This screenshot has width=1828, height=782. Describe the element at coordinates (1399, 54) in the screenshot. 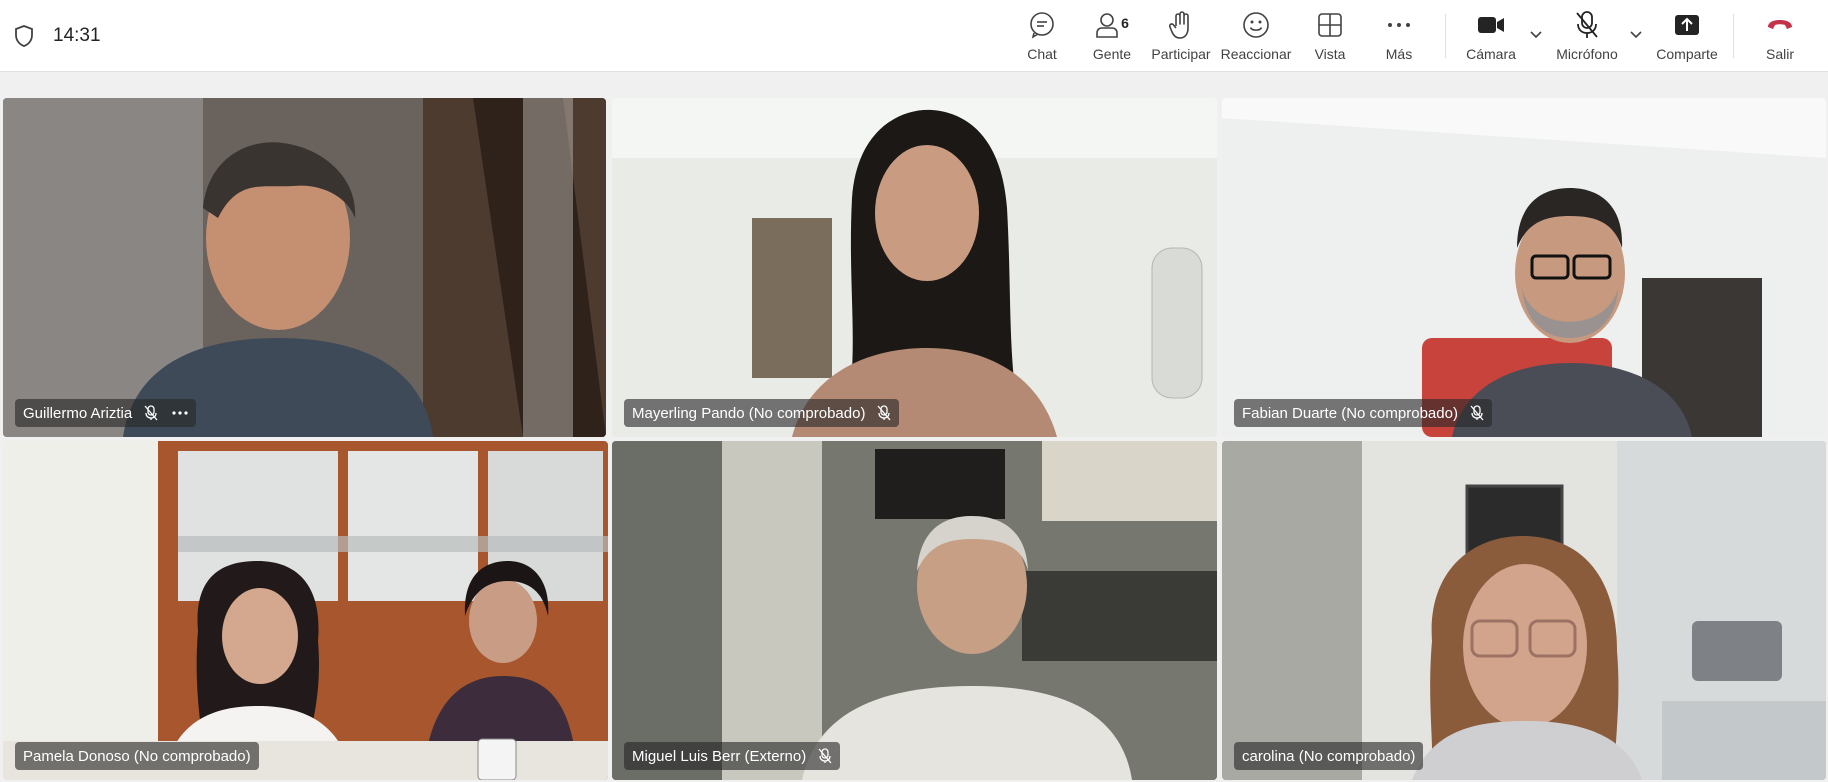

I see `more-label: Más` at that location.